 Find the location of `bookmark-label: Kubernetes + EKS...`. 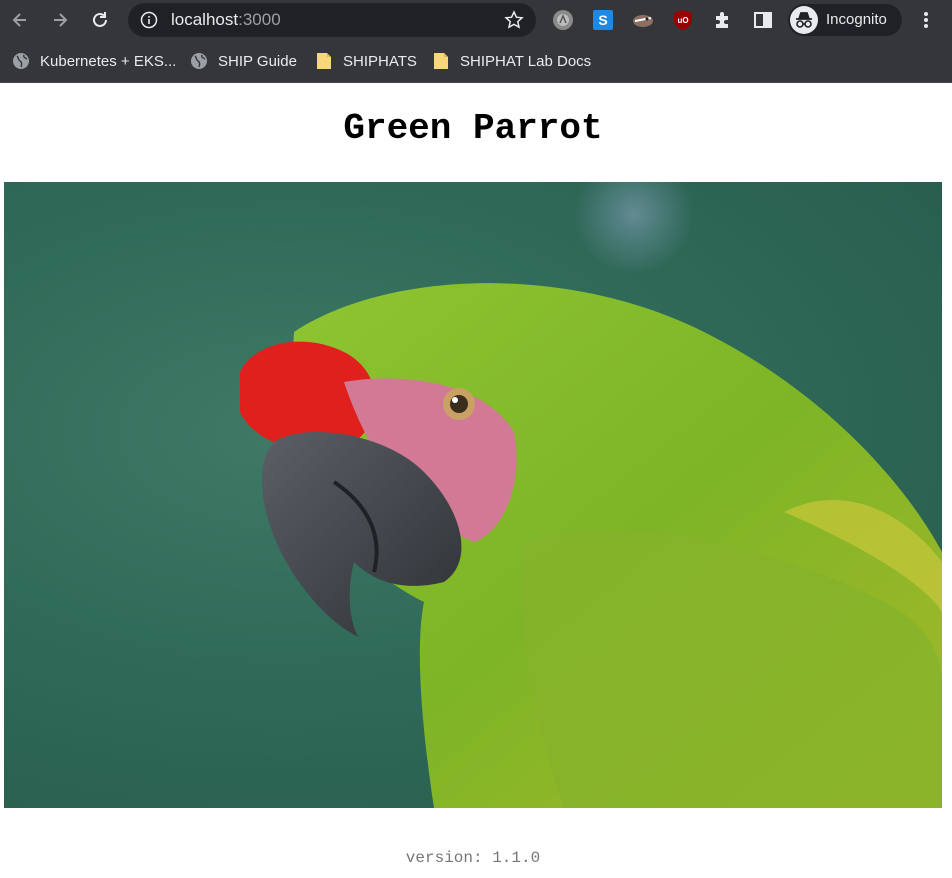

bookmark-label: Kubernetes + EKS... is located at coordinates (108, 61).